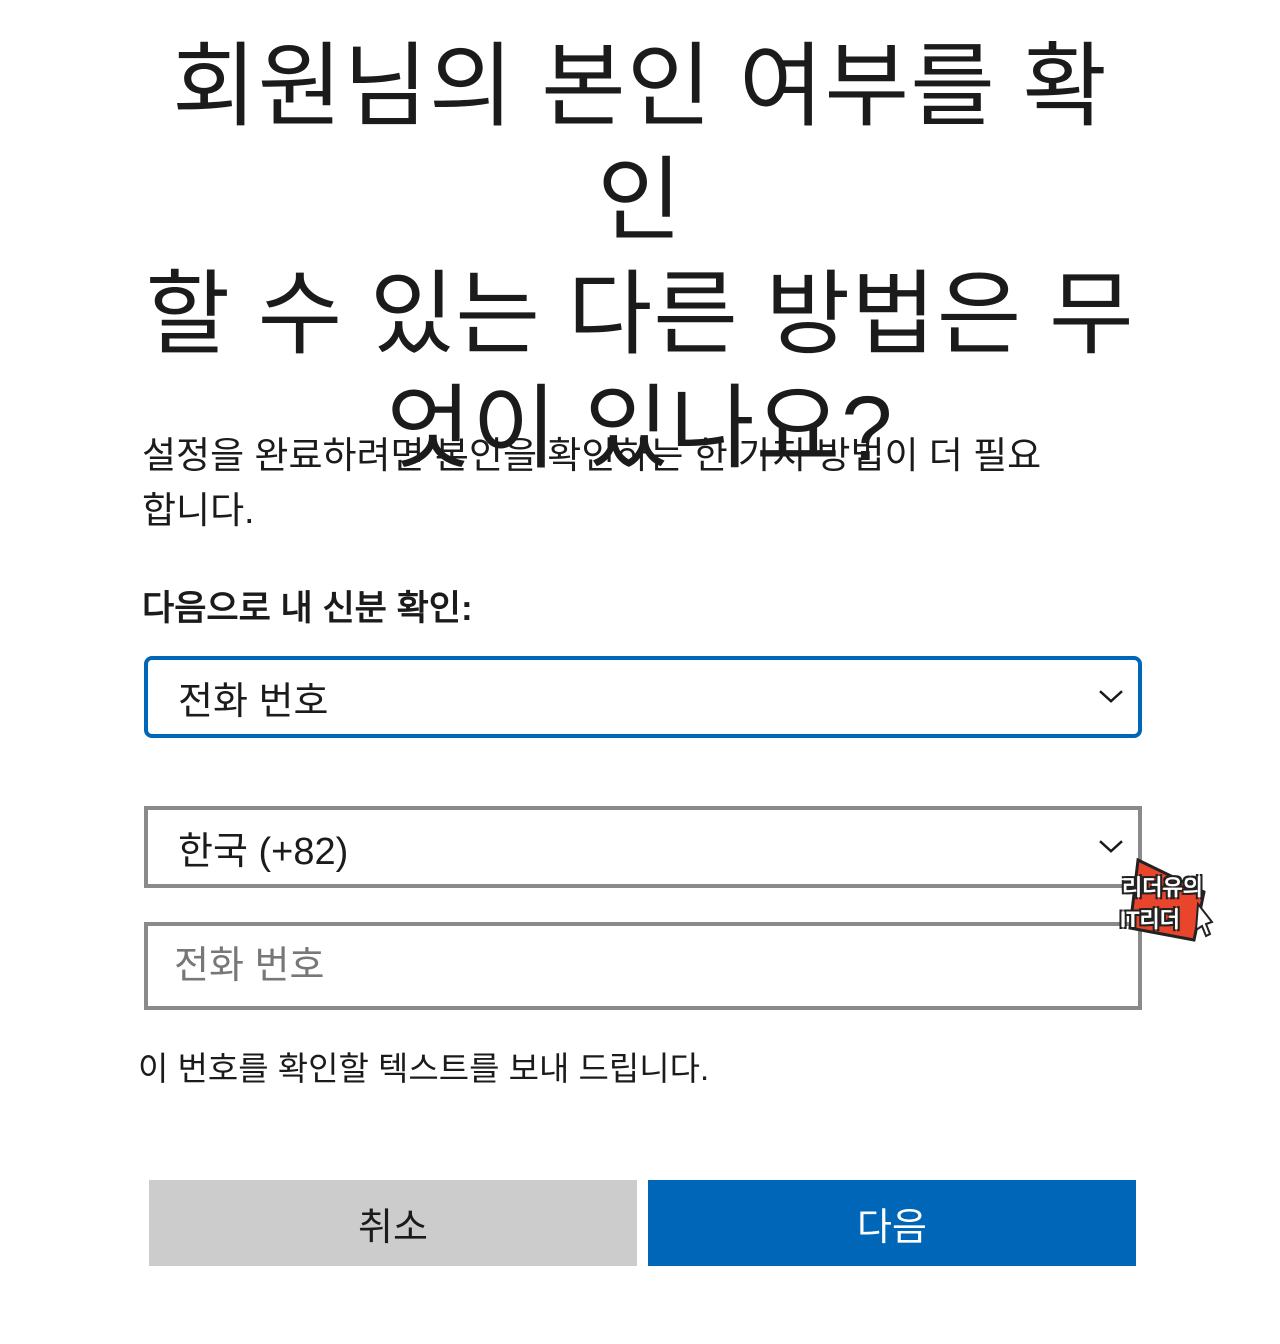  I want to click on next-button: 다음, so click(892, 1223).